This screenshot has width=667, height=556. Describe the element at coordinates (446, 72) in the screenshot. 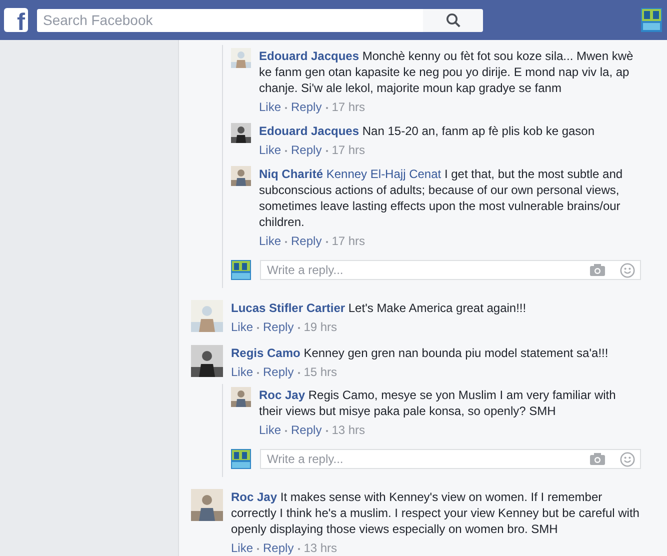

I see `reply-text: Edouard Jacques Monchè kenny ou fèt fot sou koze sila... Mwen kwè ke fanm gen otan kapasite ke neg pou yo dirije. E mond nap viv la, ap chanje. Si'w ale lekol, majorite moun kap gradye se fanm` at that location.